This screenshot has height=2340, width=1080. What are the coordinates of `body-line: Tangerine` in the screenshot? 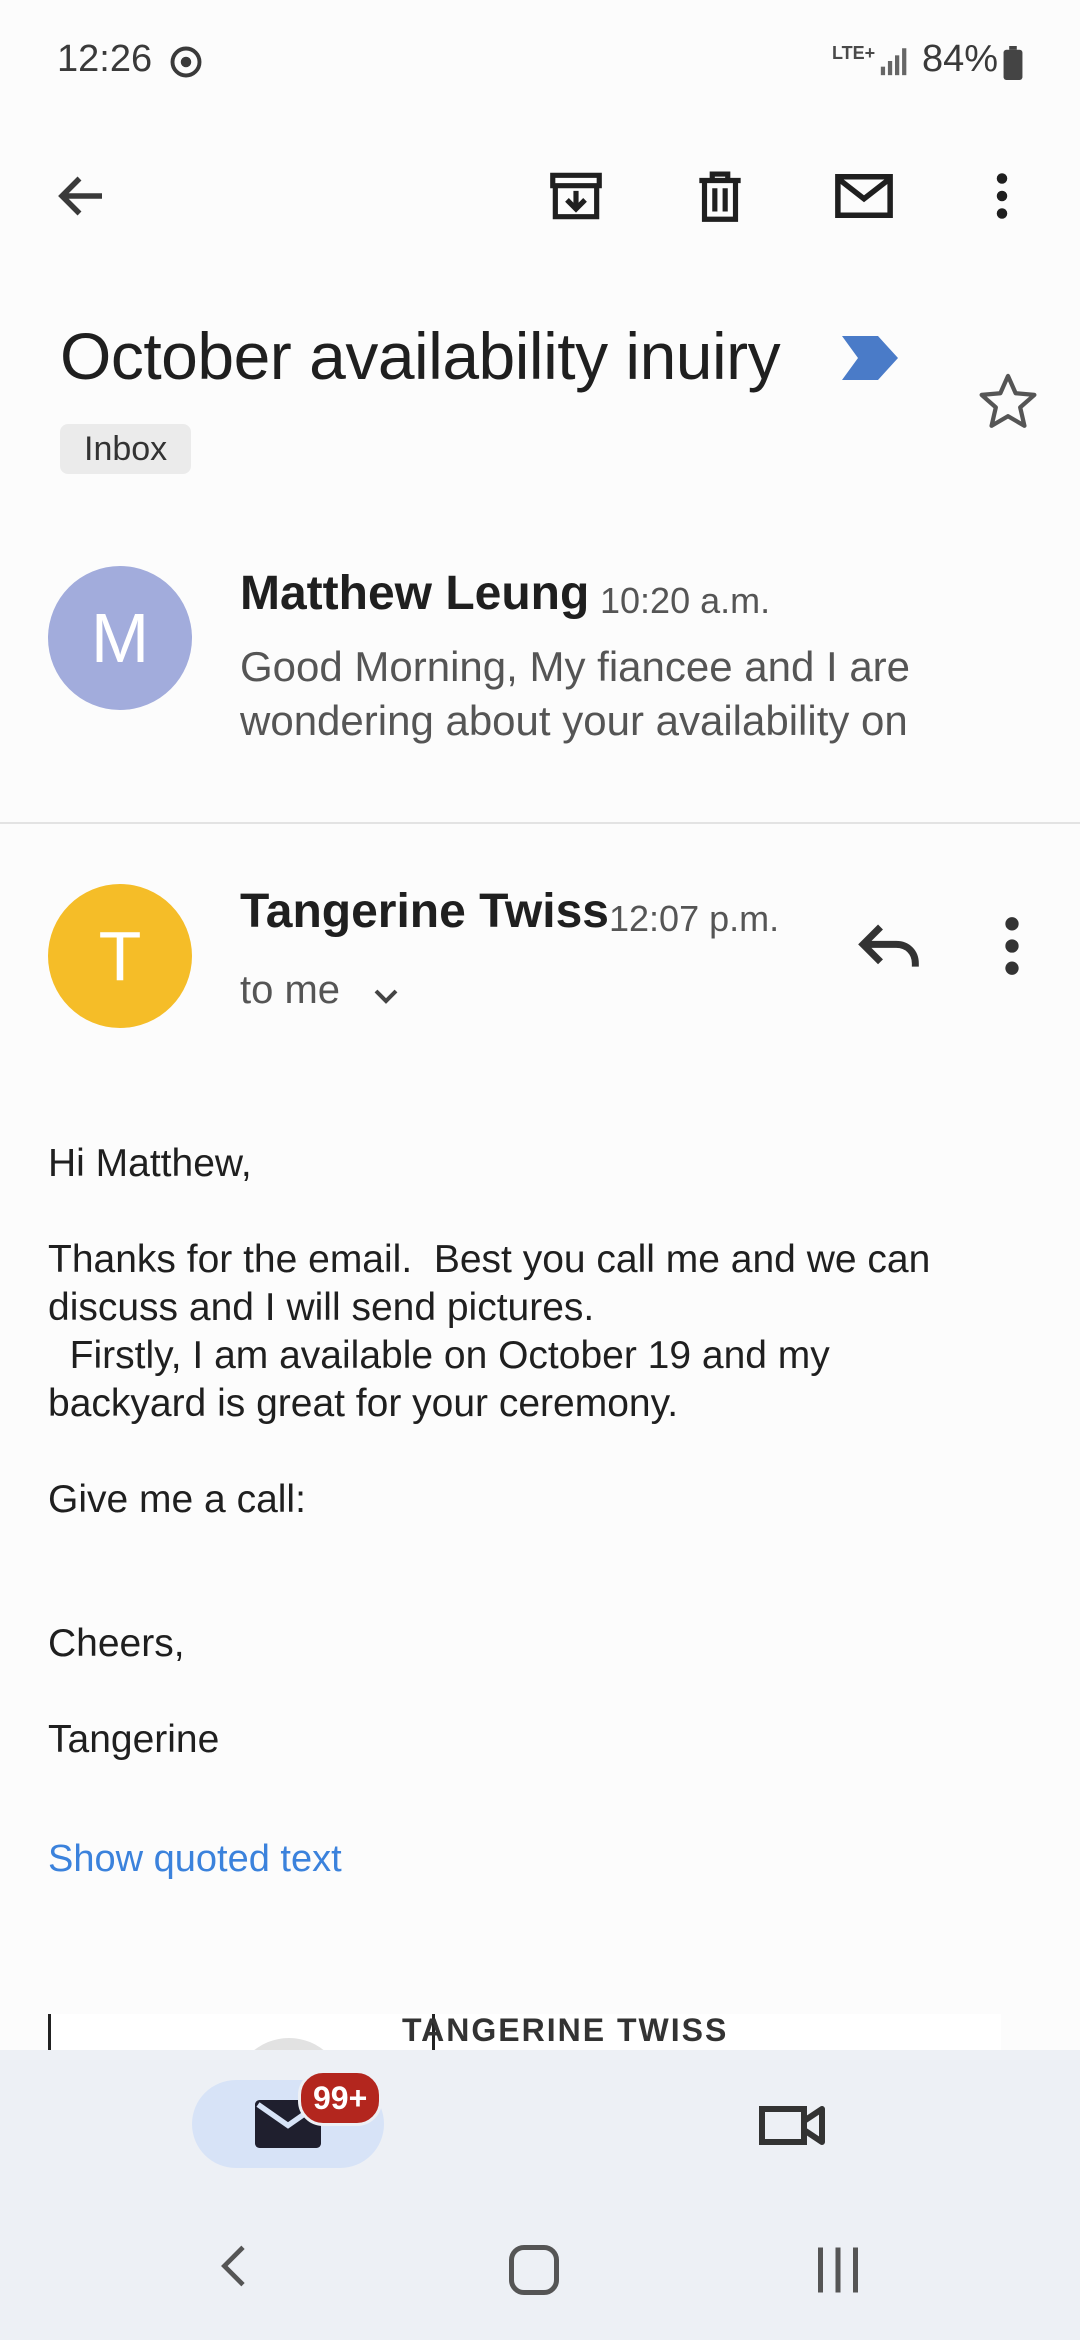 It's located at (134, 1739).